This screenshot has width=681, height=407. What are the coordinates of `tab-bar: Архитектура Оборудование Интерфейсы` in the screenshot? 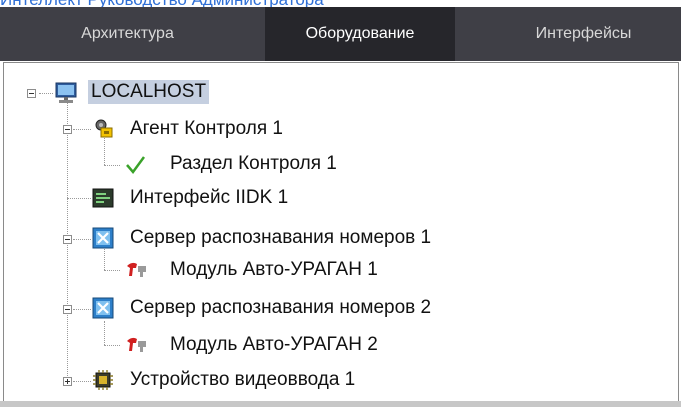 It's located at (340, 34).